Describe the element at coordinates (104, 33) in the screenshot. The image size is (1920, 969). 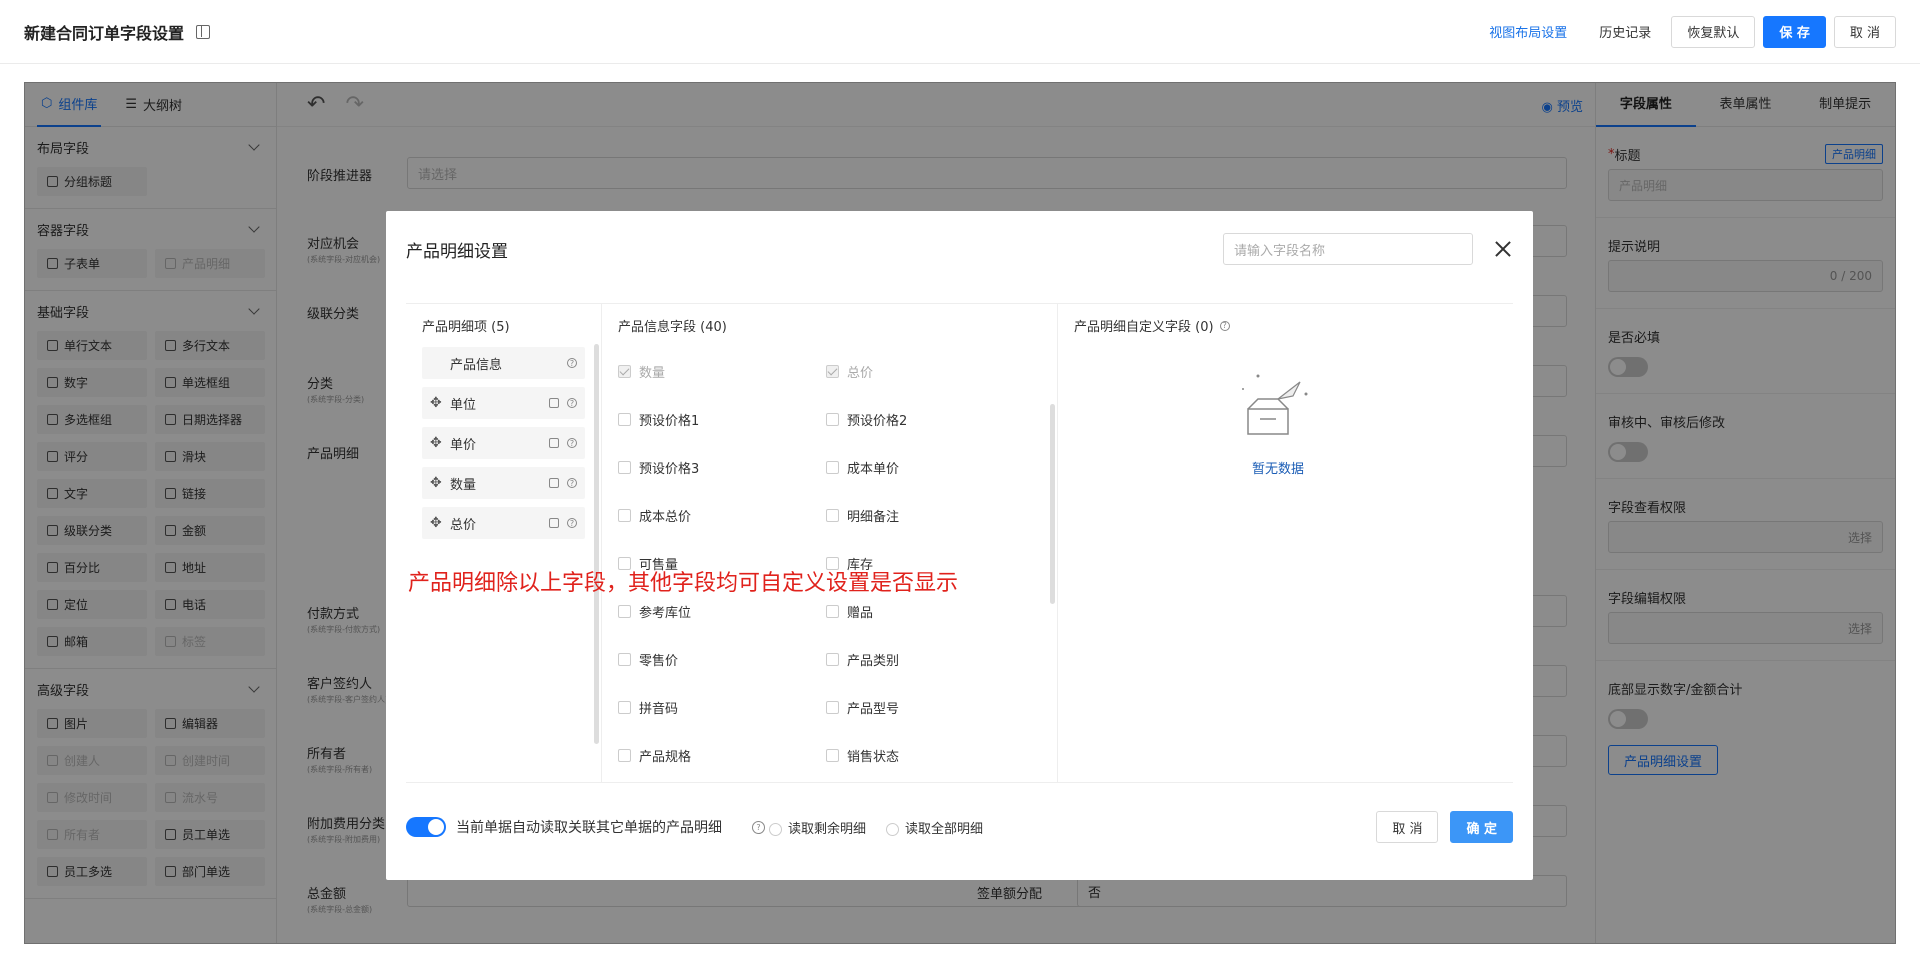
I see `page-title: 新建合同订单字段设置` at that location.